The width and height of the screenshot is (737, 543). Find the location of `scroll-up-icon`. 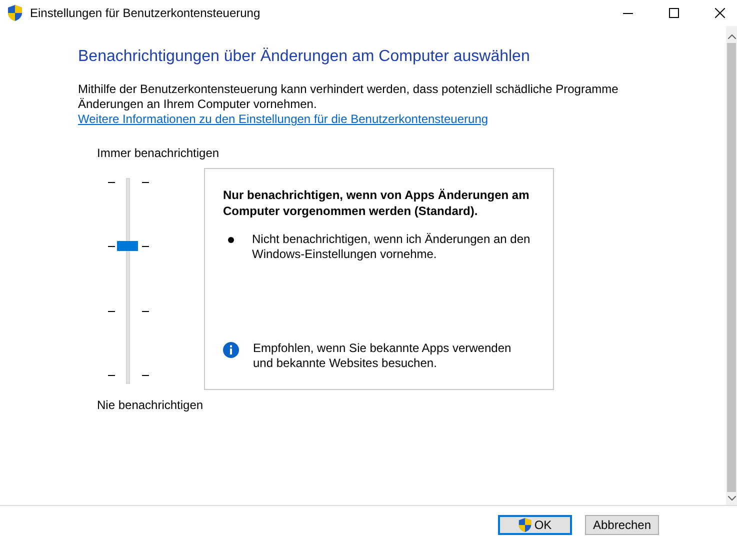

scroll-up-icon is located at coordinates (732, 36).